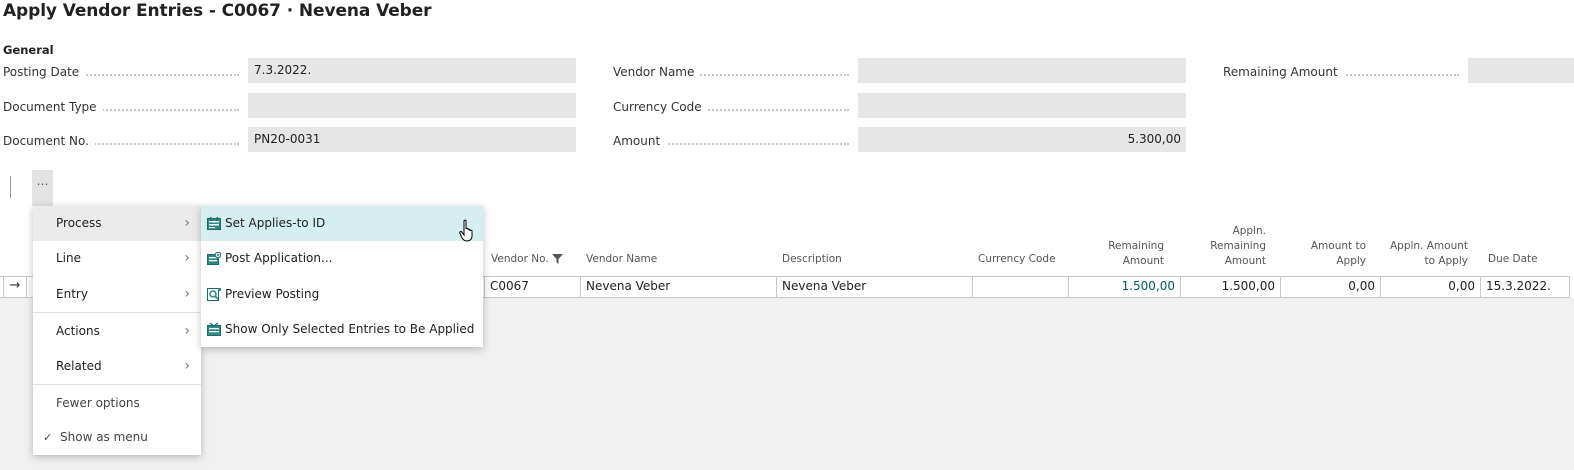 The image size is (1574, 470). I want to click on hand-cursor-icon, so click(466, 230).